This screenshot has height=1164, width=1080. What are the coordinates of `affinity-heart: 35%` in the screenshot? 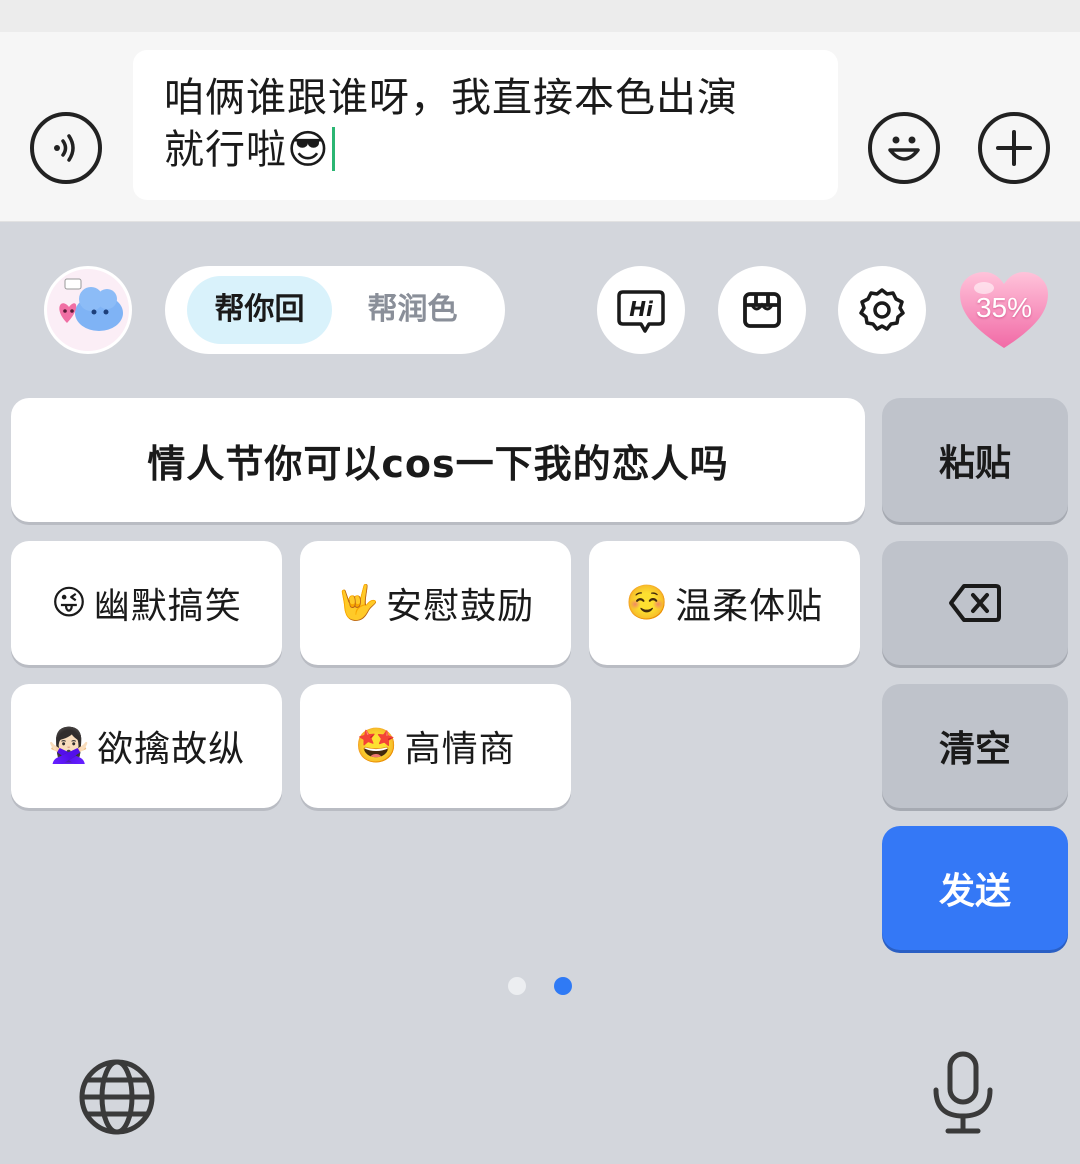 It's located at (1004, 311).